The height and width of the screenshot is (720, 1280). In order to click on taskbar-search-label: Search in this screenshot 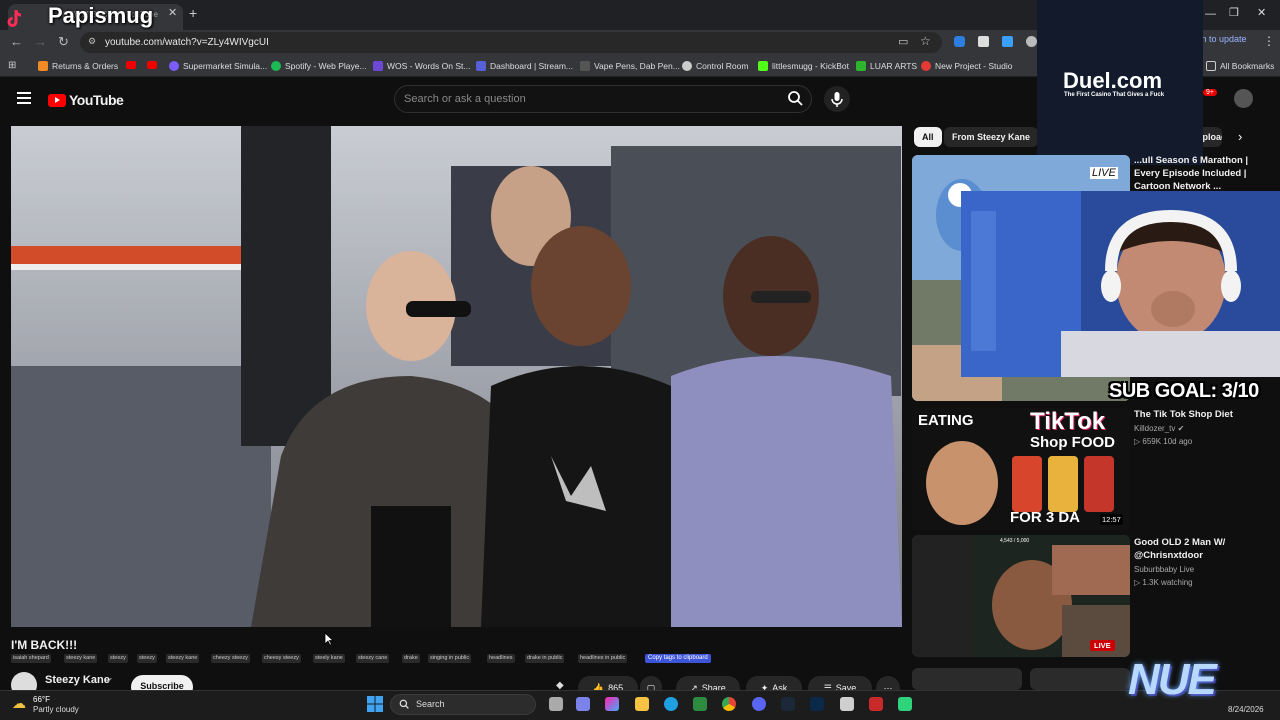, I will do `click(430, 704)`.